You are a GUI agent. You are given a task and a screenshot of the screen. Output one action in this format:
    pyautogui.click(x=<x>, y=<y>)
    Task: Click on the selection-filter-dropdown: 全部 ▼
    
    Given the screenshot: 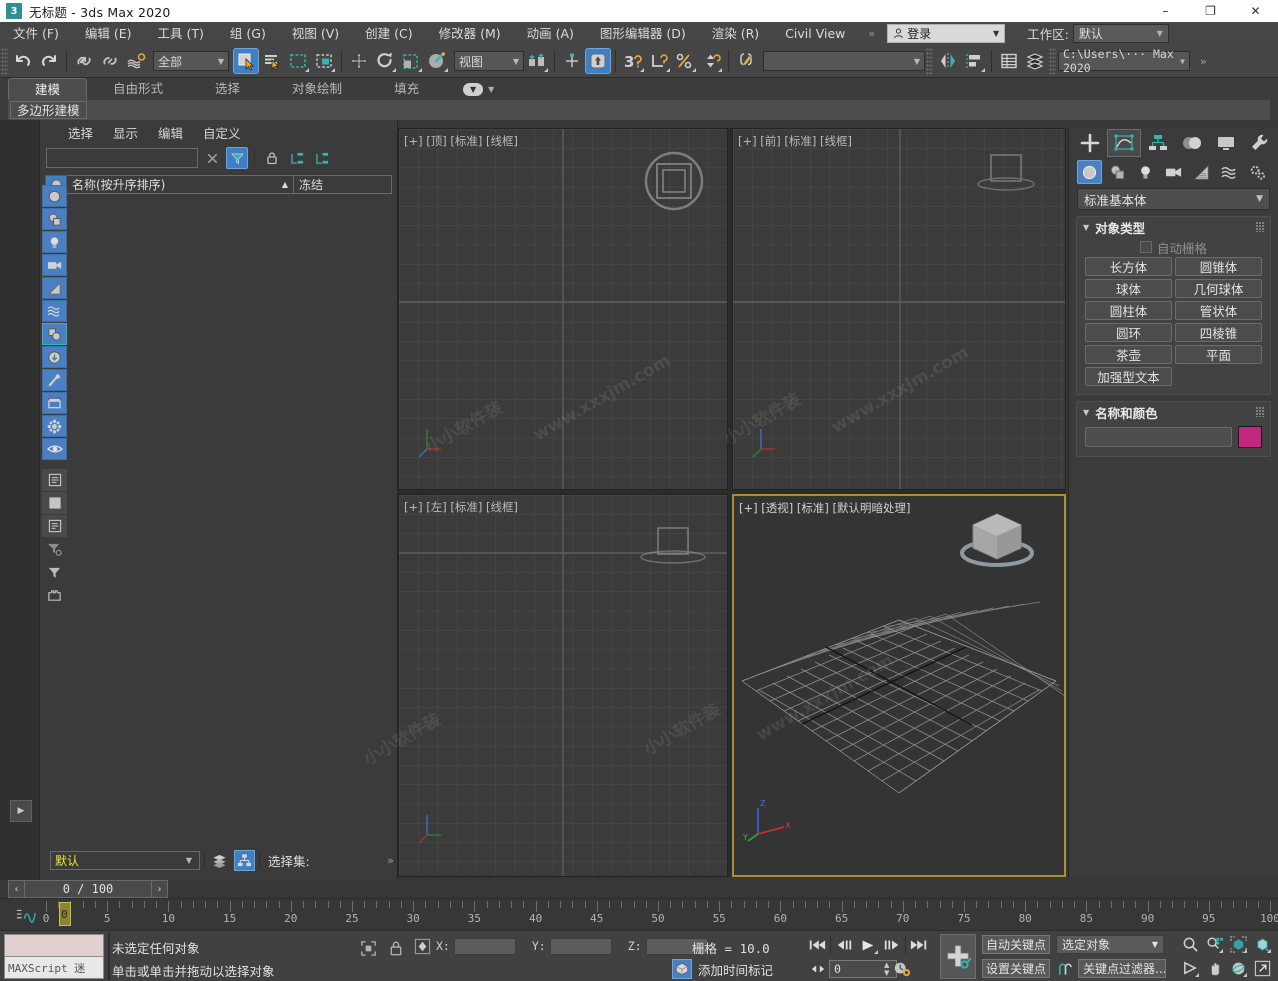 What is the action you would take?
    pyautogui.click(x=191, y=61)
    